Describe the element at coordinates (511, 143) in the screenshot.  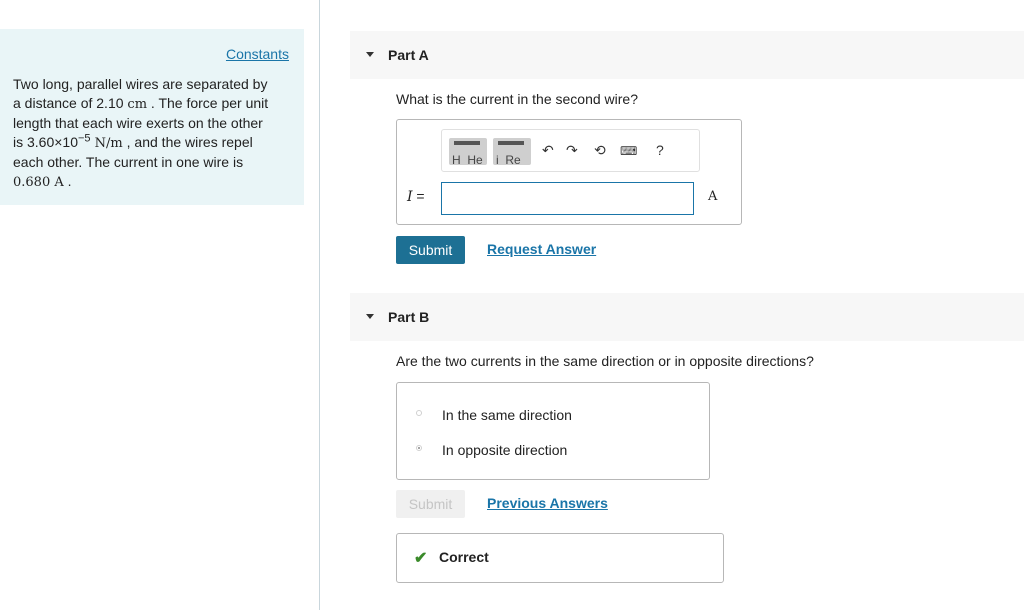
I see `symbols-icon` at that location.